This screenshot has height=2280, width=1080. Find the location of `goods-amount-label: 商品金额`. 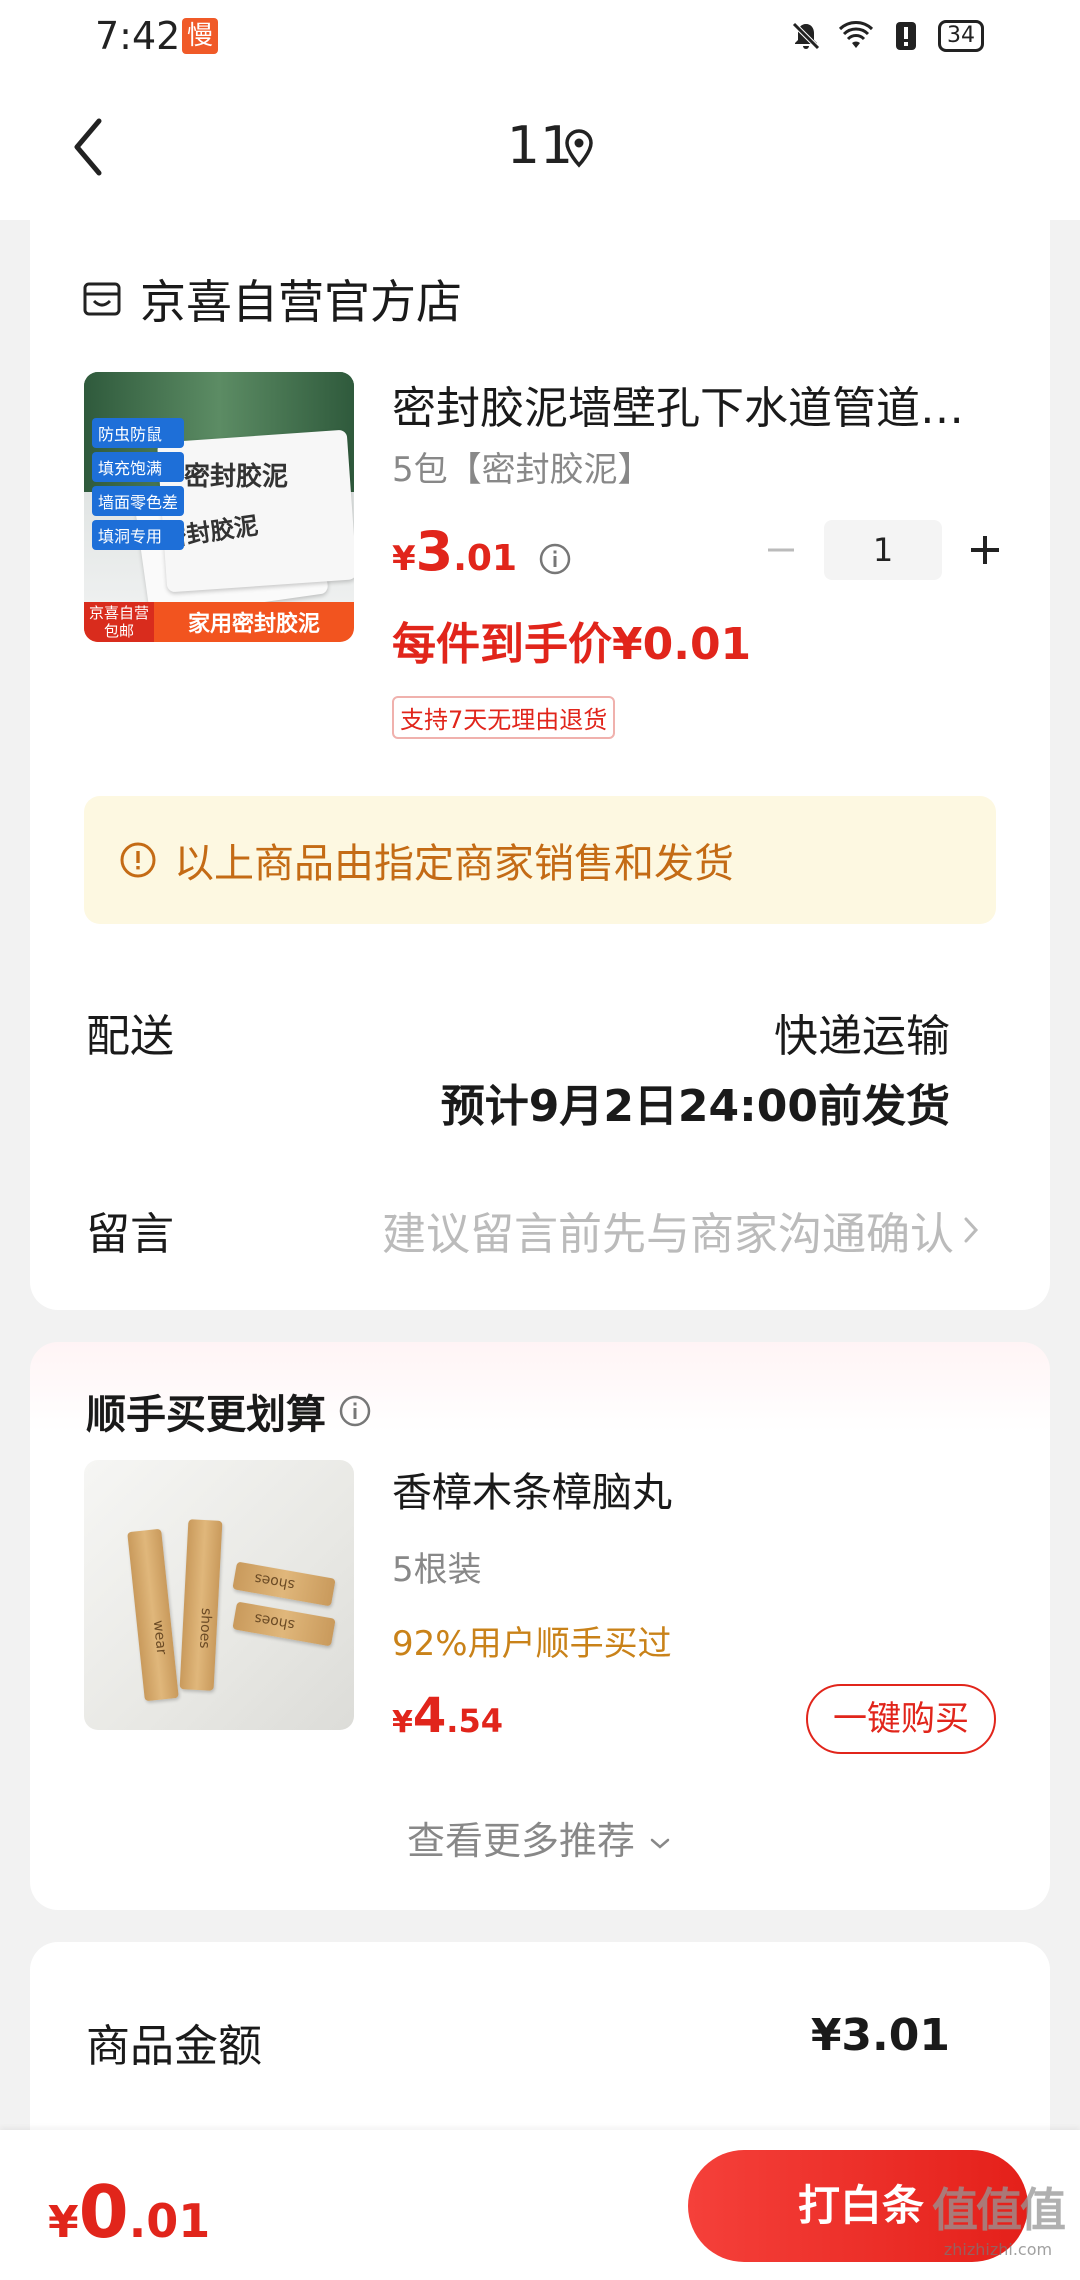

goods-amount-label: 商品金额 is located at coordinates (174, 2046).